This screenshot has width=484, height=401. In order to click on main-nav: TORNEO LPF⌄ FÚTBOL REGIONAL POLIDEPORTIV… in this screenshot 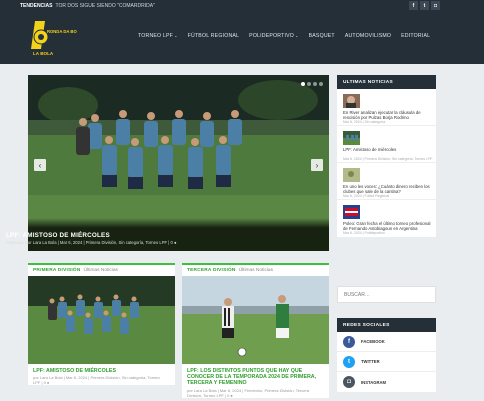, I will do `click(289, 36)`.